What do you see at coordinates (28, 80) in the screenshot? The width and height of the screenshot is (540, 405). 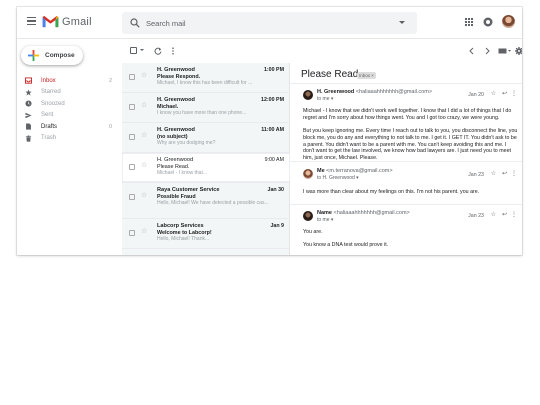 I see `inbox-icon` at bounding box center [28, 80].